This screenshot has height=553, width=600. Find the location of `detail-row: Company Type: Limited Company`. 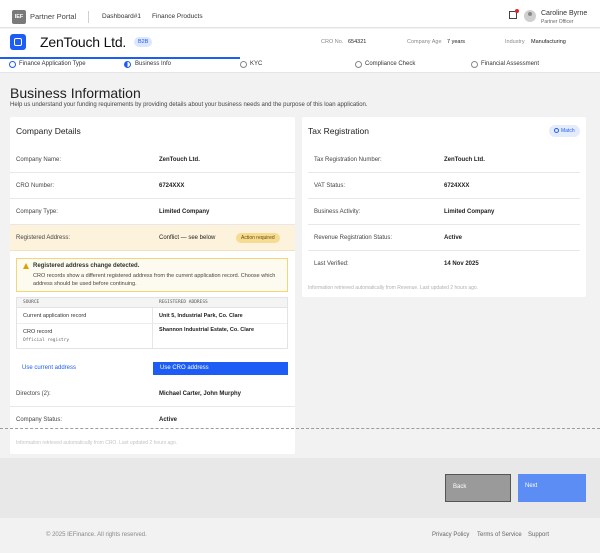

detail-row: Company Type: Limited Company is located at coordinates (152, 212).